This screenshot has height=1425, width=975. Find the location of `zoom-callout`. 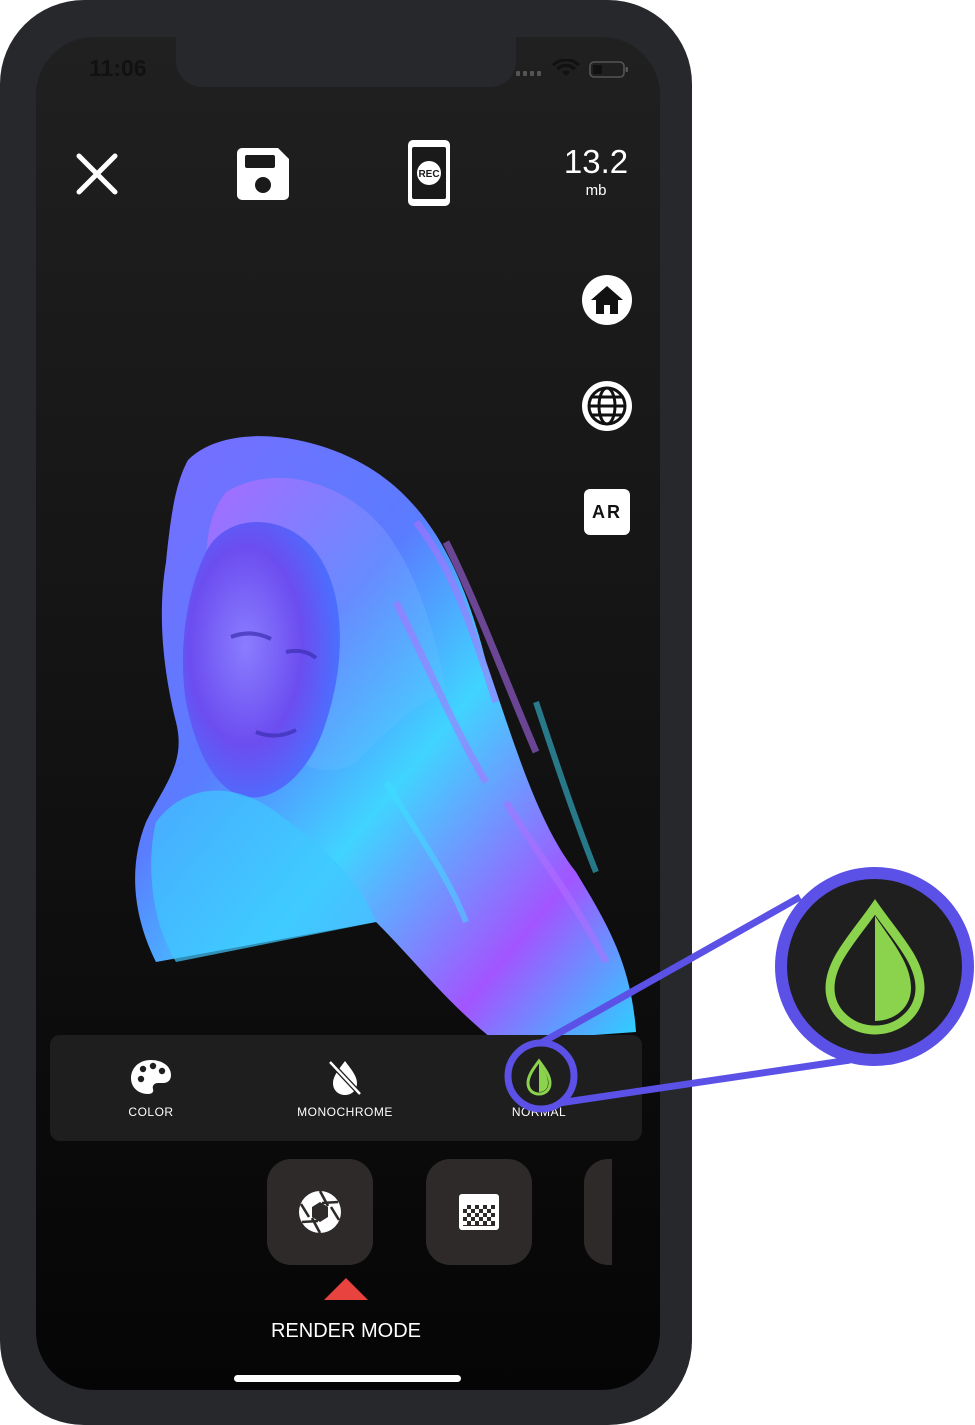

zoom-callout is located at coordinates (874, 966).